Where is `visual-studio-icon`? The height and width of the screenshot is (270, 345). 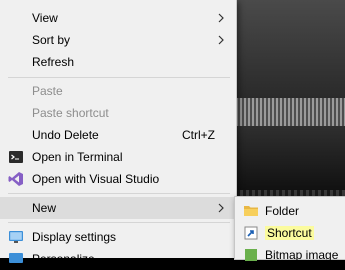 visual-studio-icon is located at coordinates (15, 179).